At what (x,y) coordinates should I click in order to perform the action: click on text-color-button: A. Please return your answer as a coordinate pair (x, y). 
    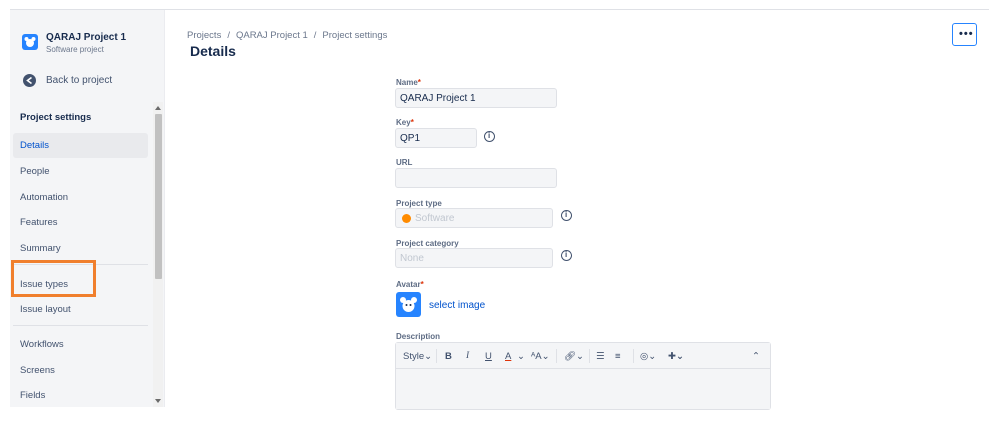
    Looking at the image, I should click on (508, 356).